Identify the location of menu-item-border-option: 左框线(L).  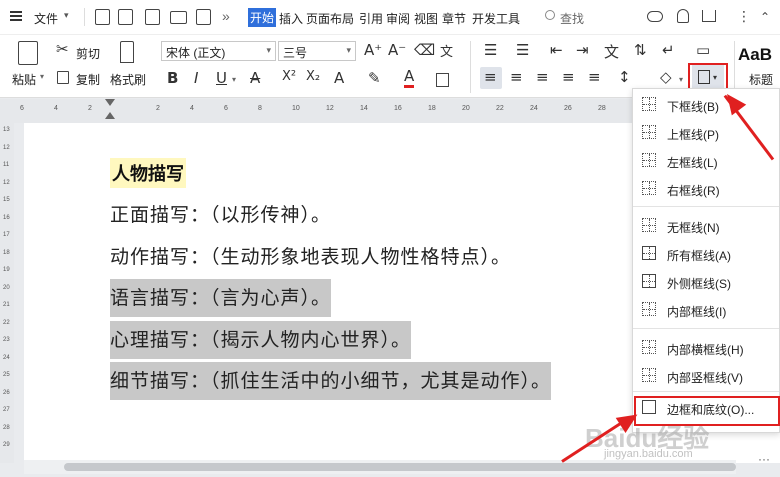
(706, 161).